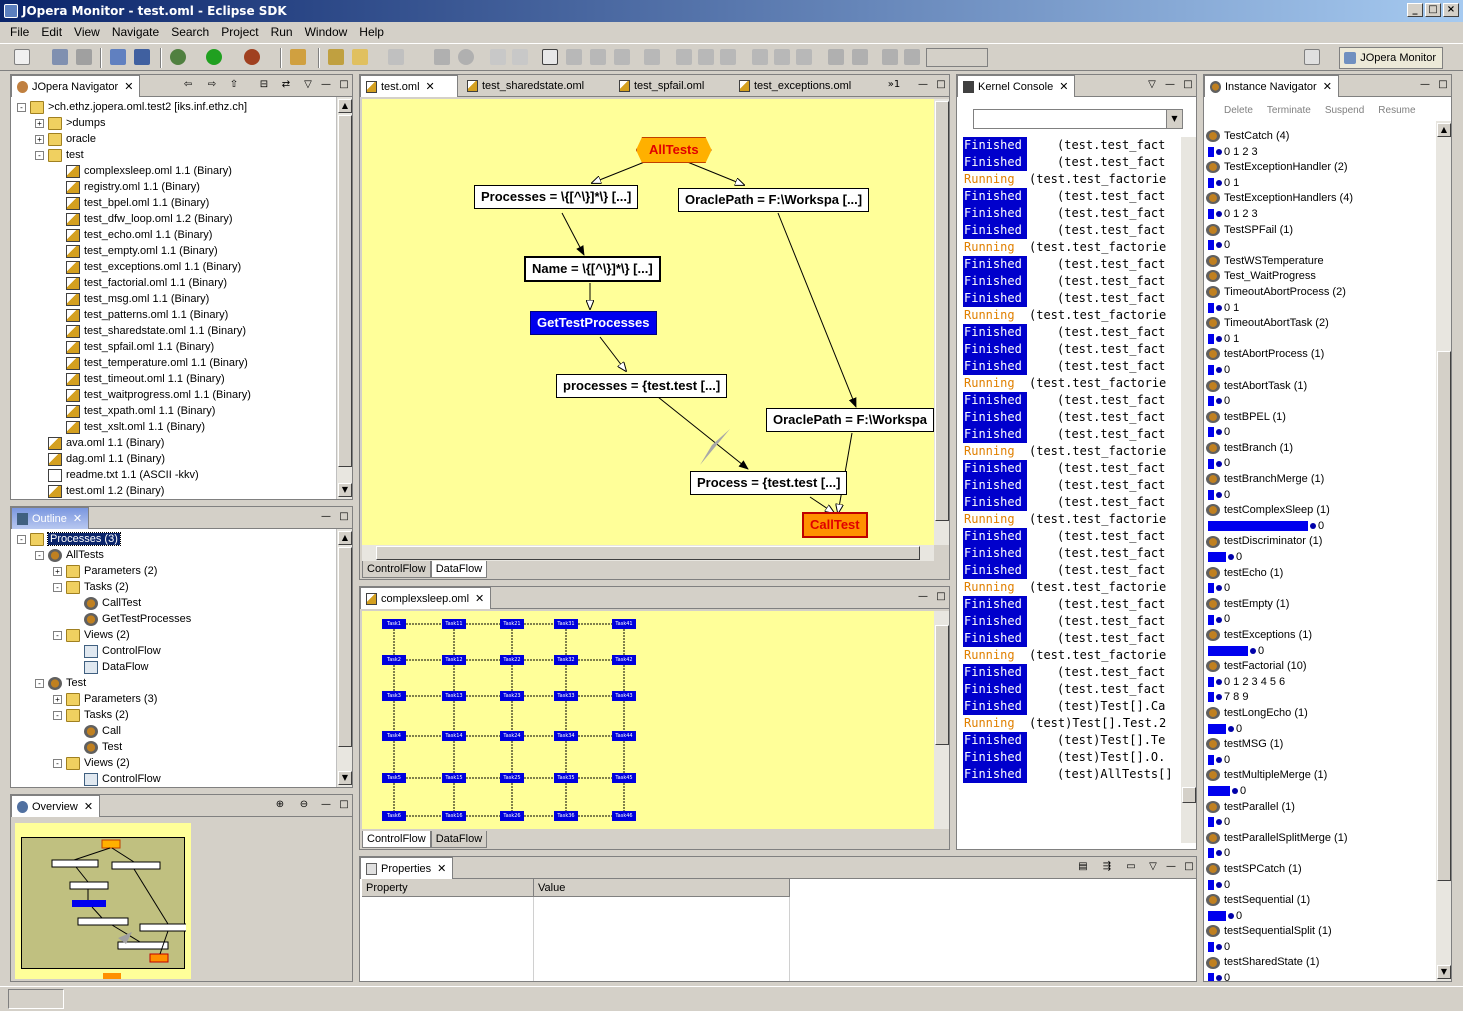 Image resolution: width=1463 pixels, height=1011 pixels. I want to click on menu-window: Window, so click(326, 32).